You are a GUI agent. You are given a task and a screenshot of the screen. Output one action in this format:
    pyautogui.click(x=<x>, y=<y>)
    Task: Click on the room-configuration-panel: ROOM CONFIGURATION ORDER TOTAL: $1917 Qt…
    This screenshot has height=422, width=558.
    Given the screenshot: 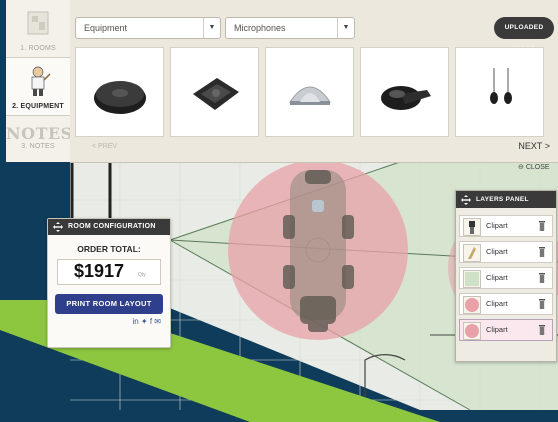 What is the action you would take?
    pyautogui.click(x=109, y=283)
    